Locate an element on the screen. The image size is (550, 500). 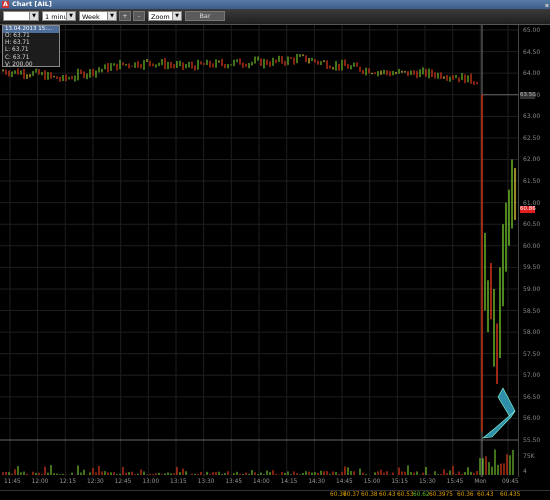
time-tick-label: 14:45 is located at coordinates (344, 482).